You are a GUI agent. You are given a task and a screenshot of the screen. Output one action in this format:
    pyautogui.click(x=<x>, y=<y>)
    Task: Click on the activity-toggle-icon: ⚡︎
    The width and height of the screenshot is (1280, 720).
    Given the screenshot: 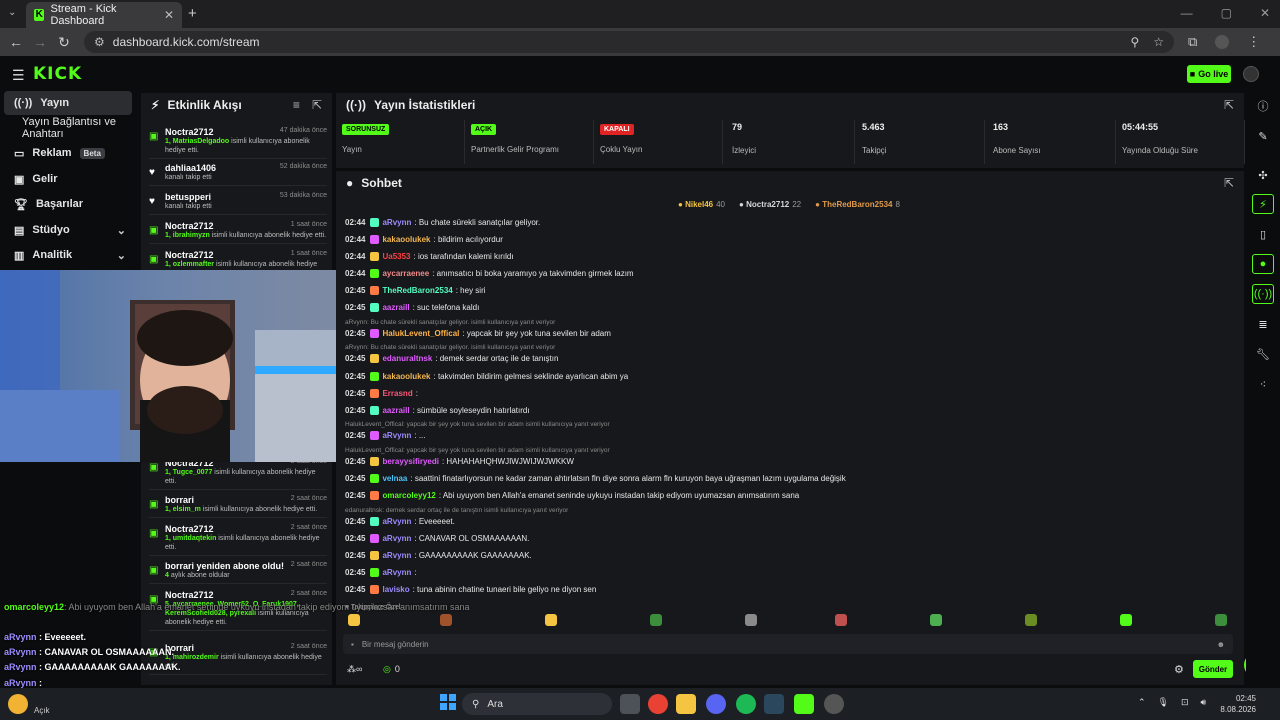 What is the action you would take?
    pyautogui.click(x=1263, y=204)
    